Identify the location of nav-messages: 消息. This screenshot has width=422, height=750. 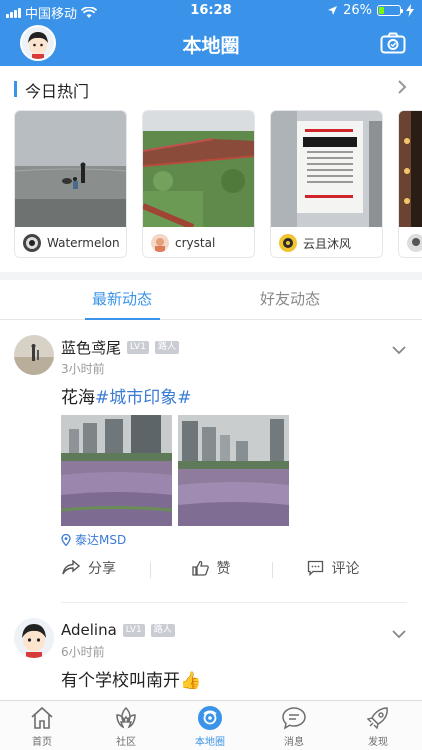
(294, 726).